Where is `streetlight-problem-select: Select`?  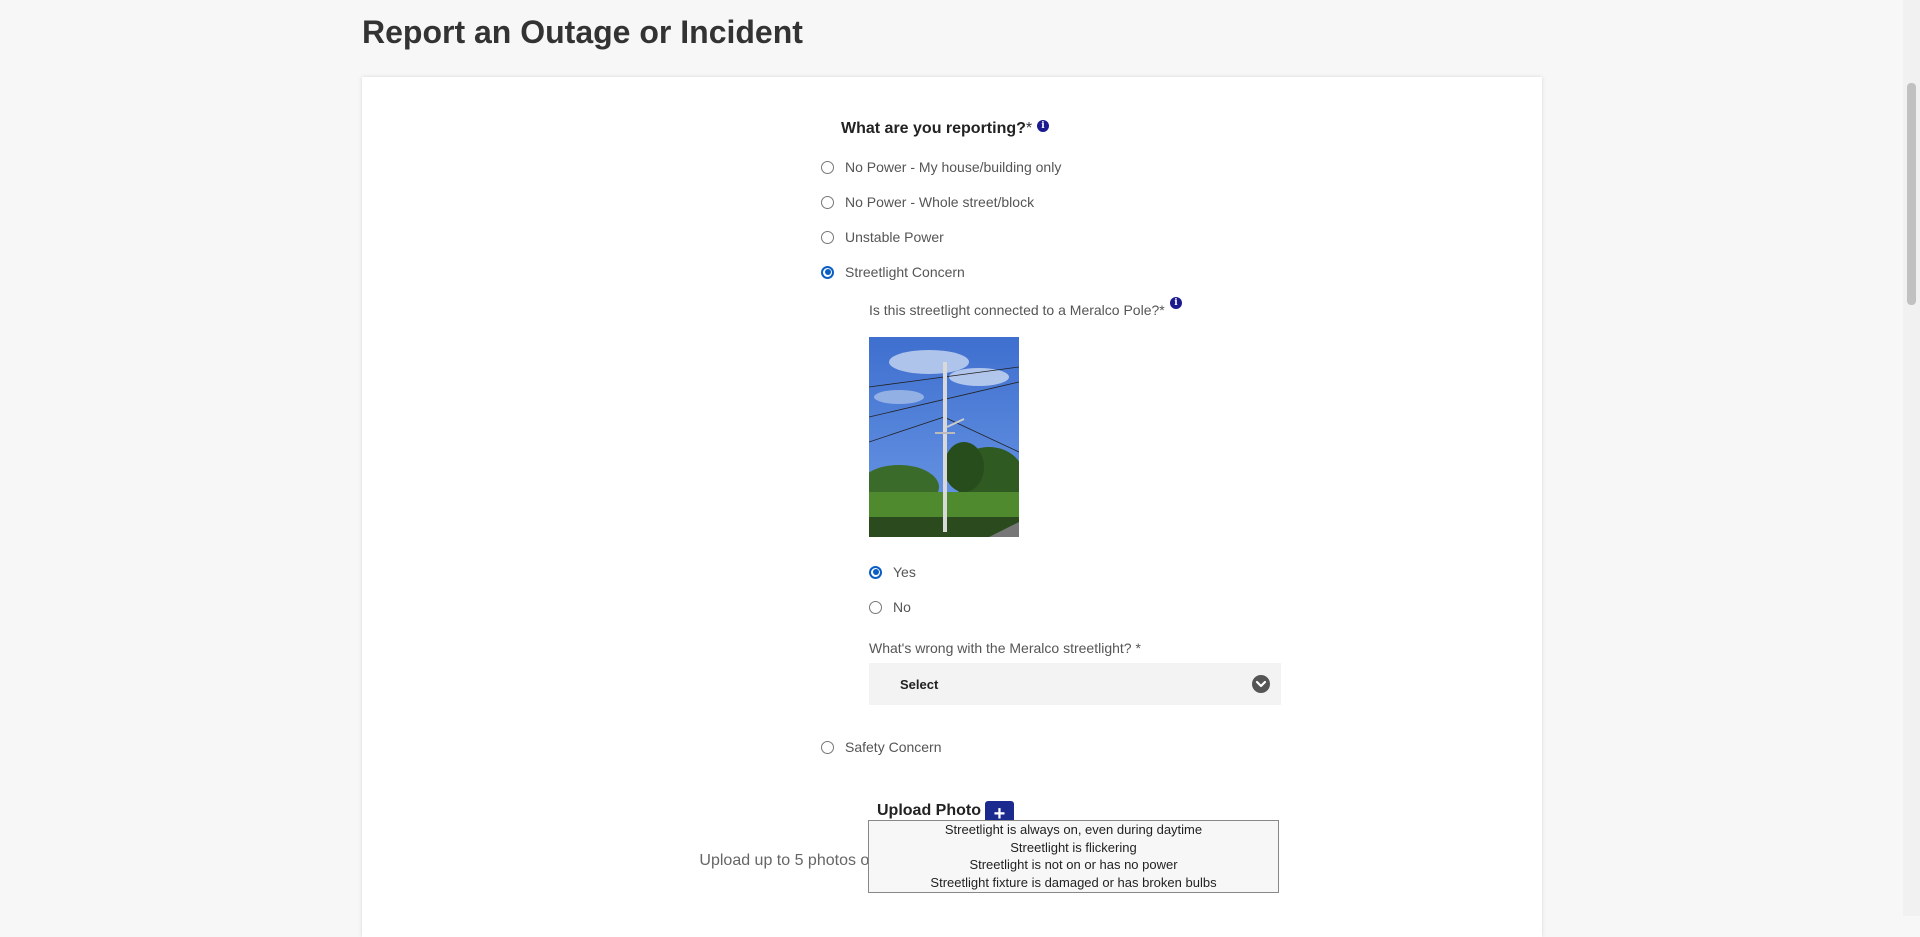
streetlight-problem-select: Select is located at coordinates (1075, 684).